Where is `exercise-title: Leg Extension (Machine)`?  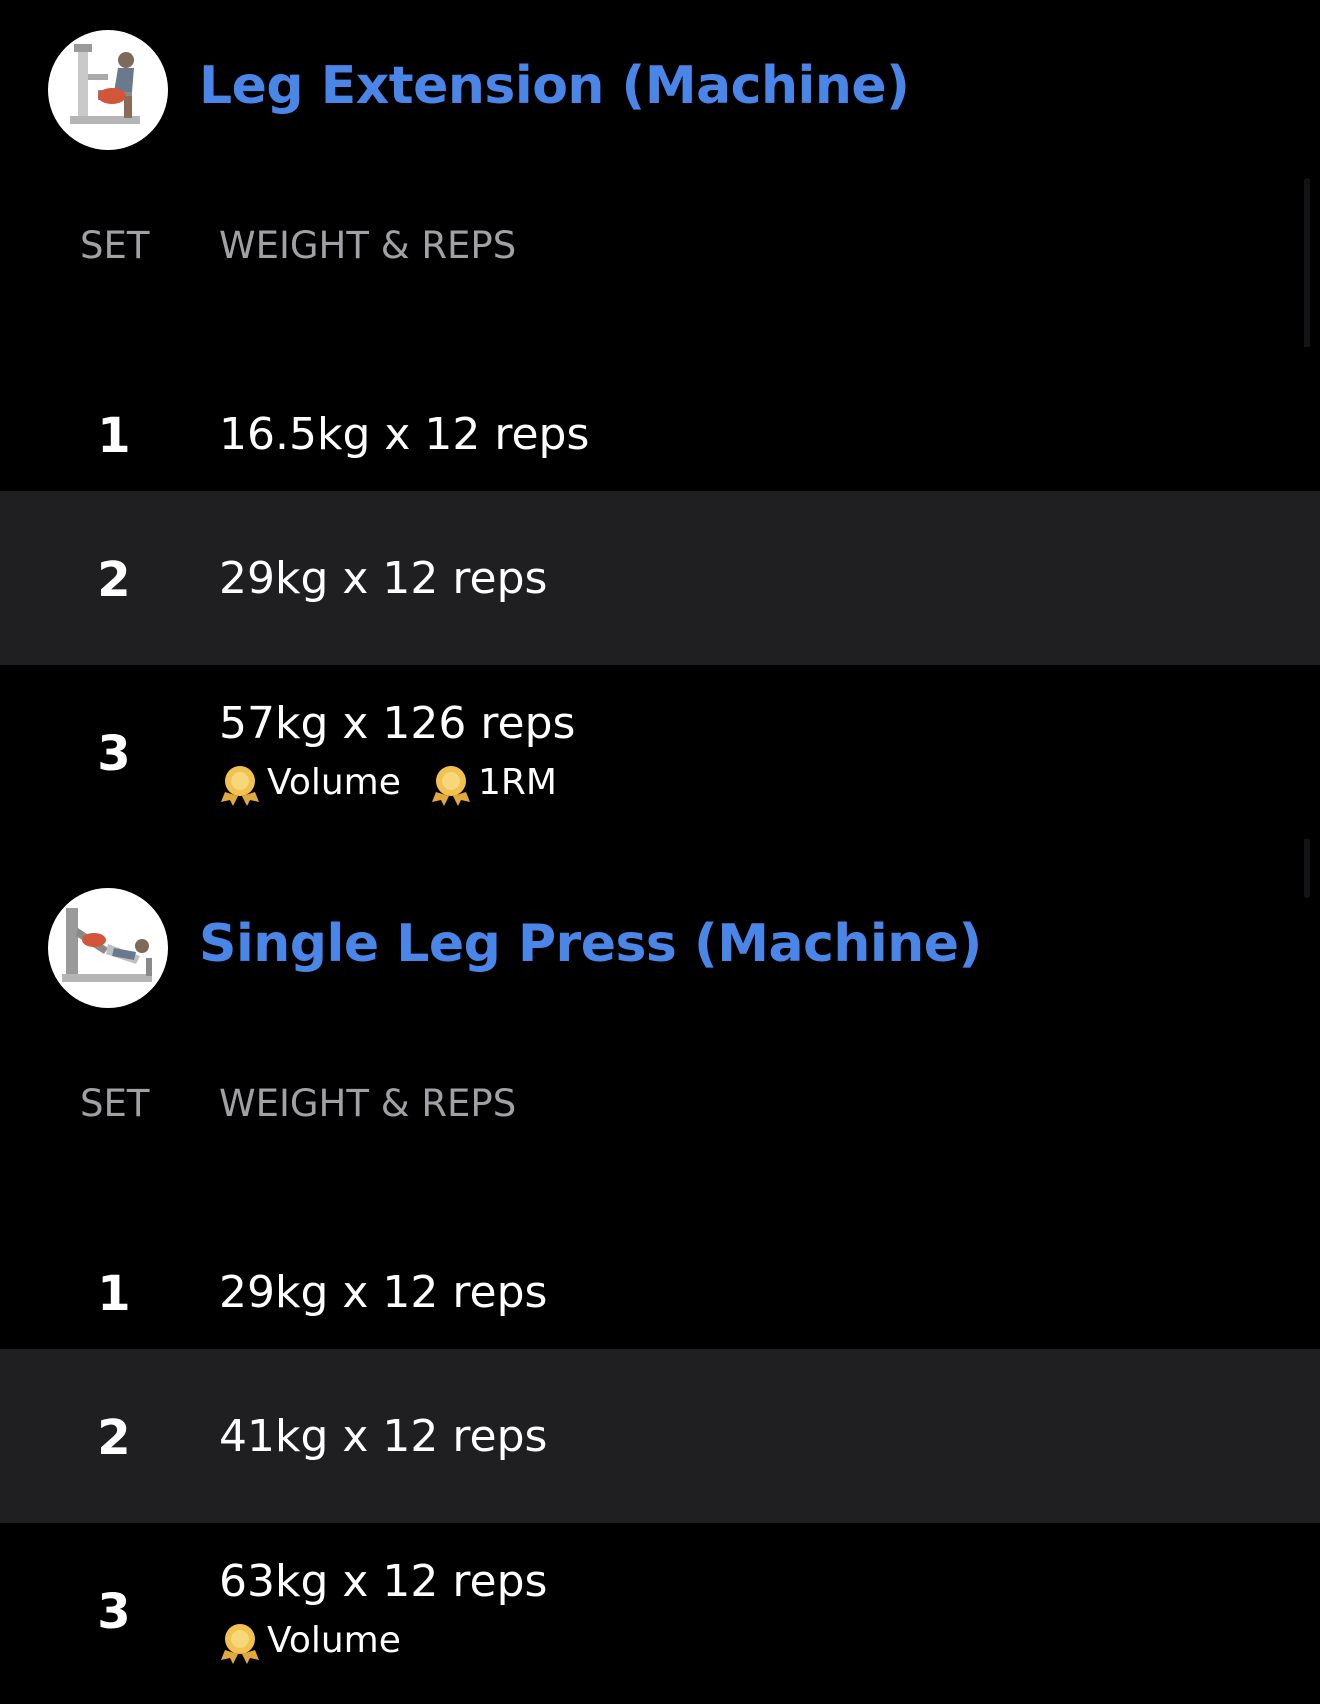
exercise-title: Leg Extension (Machine) is located at coordinates (554, 86).